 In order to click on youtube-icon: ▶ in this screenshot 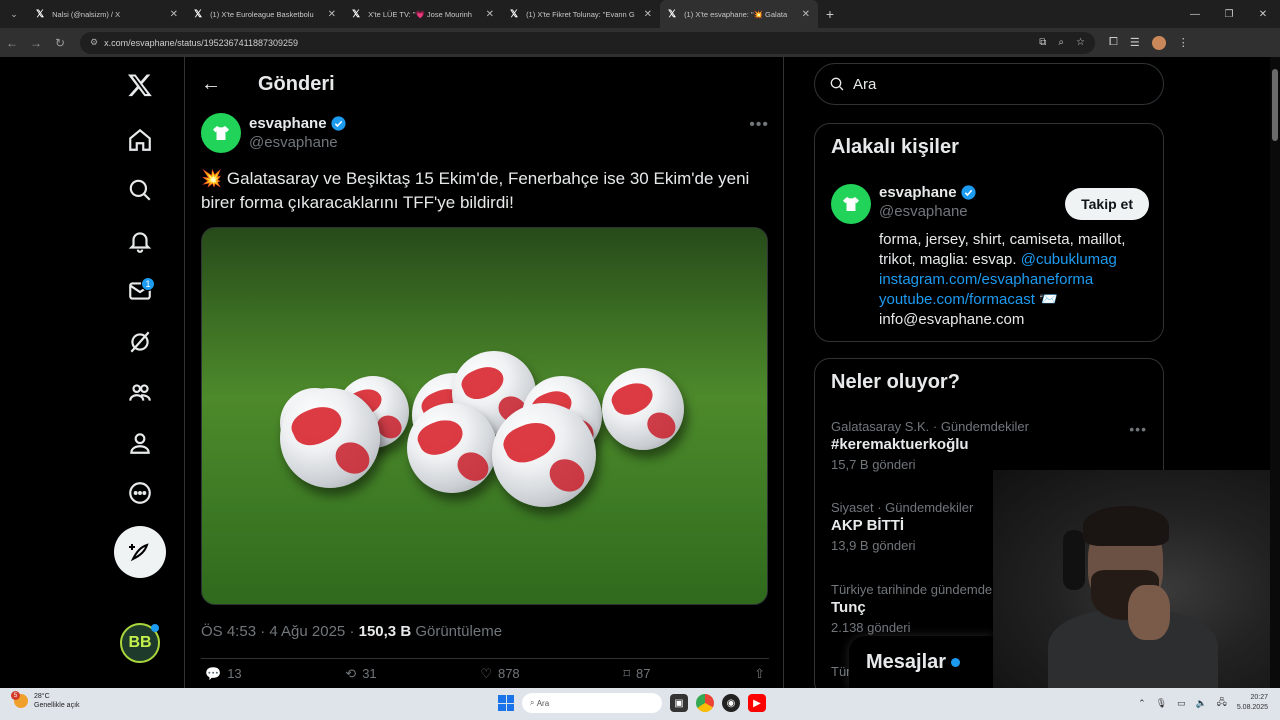, I will do `click(757, 703)`.